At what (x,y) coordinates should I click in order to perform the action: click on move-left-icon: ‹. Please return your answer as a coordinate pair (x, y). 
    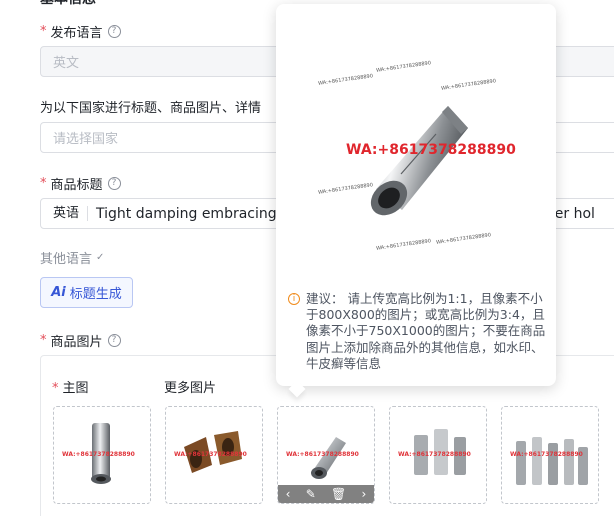
    Looking at the image, I should click on (288, 494).